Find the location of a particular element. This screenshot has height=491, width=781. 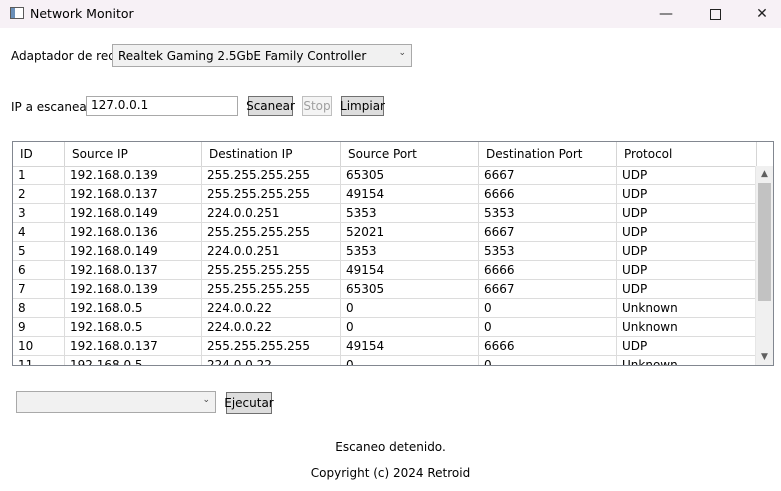

maximize-icon is located at coordinates (715, 14).